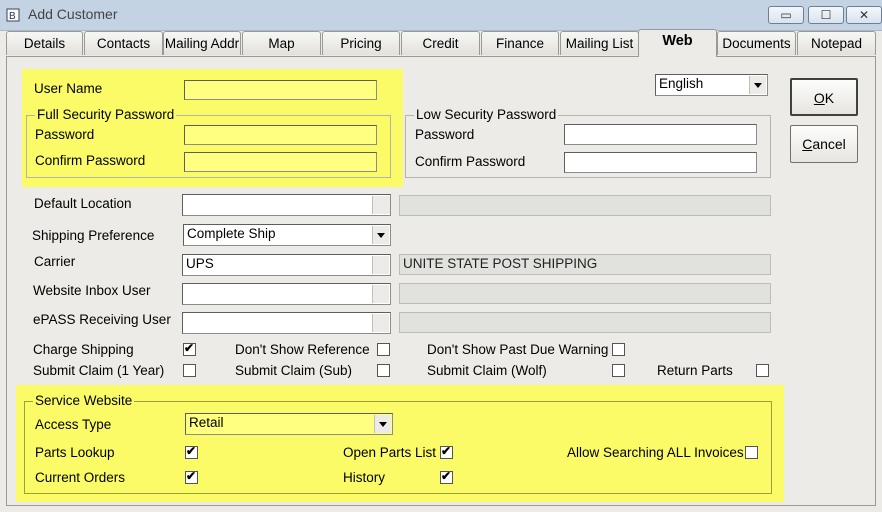  Describe the element at coordinates (200, 263) in the screenshot. I see `carrier-value: UPS` at that location.